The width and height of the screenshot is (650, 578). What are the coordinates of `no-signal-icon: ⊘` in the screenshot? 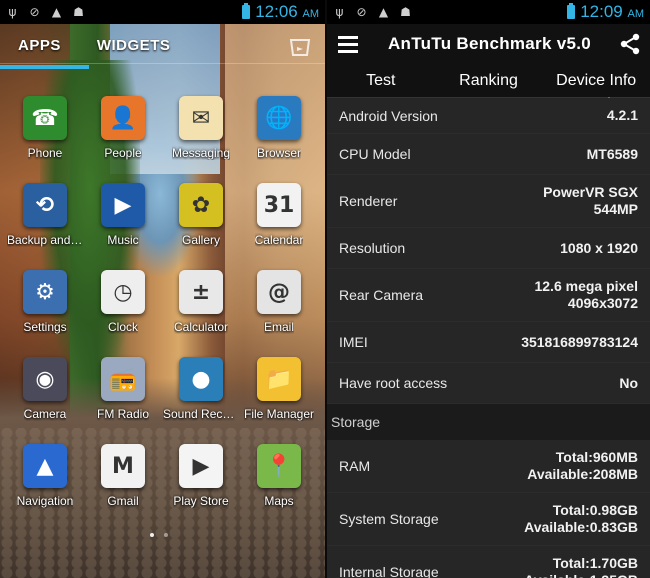 It's located at (34, 12).